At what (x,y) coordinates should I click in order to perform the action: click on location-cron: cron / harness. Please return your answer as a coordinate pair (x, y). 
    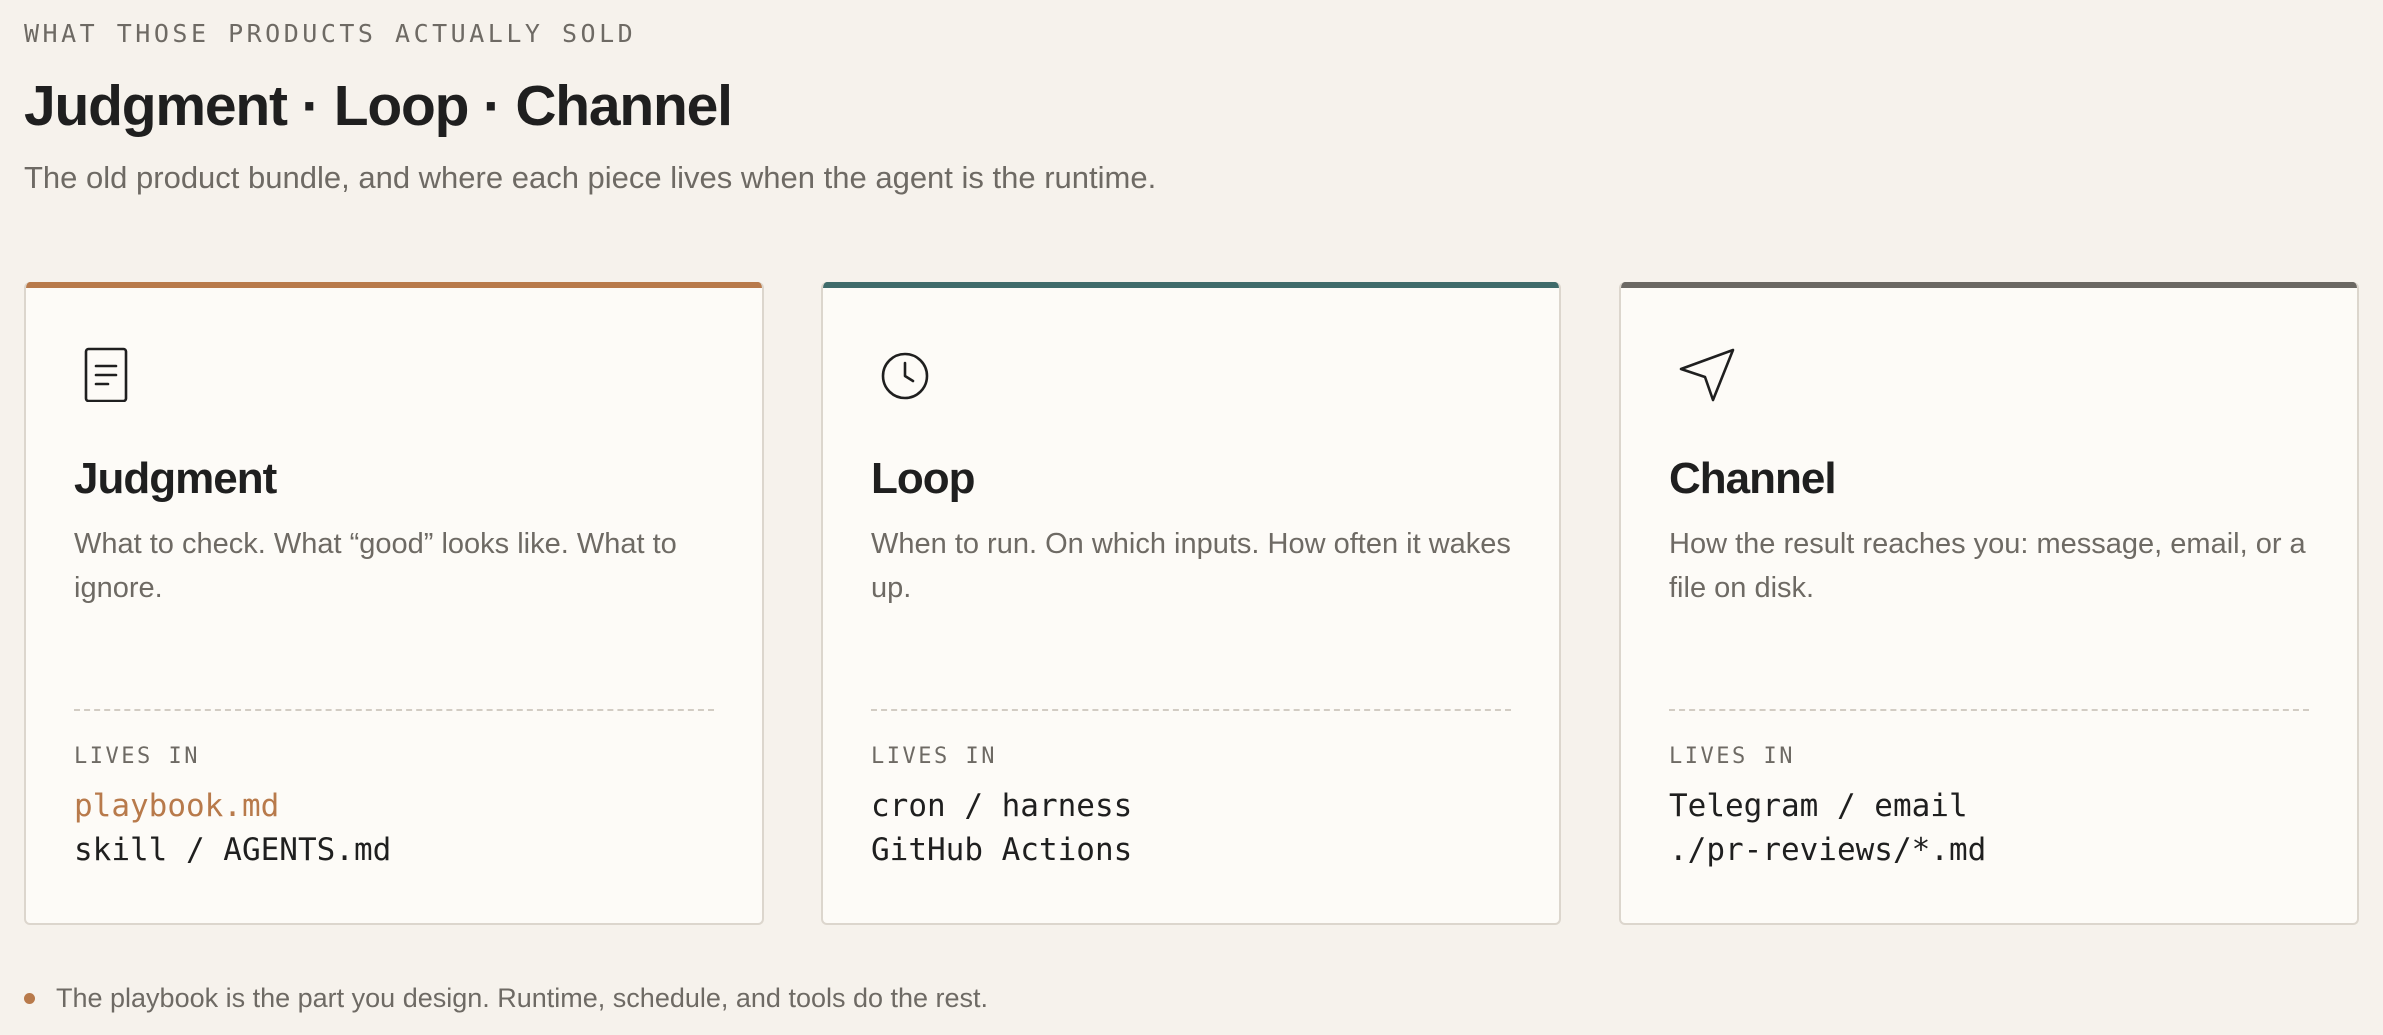
    Looking at the image, I should click on (1002, 806).